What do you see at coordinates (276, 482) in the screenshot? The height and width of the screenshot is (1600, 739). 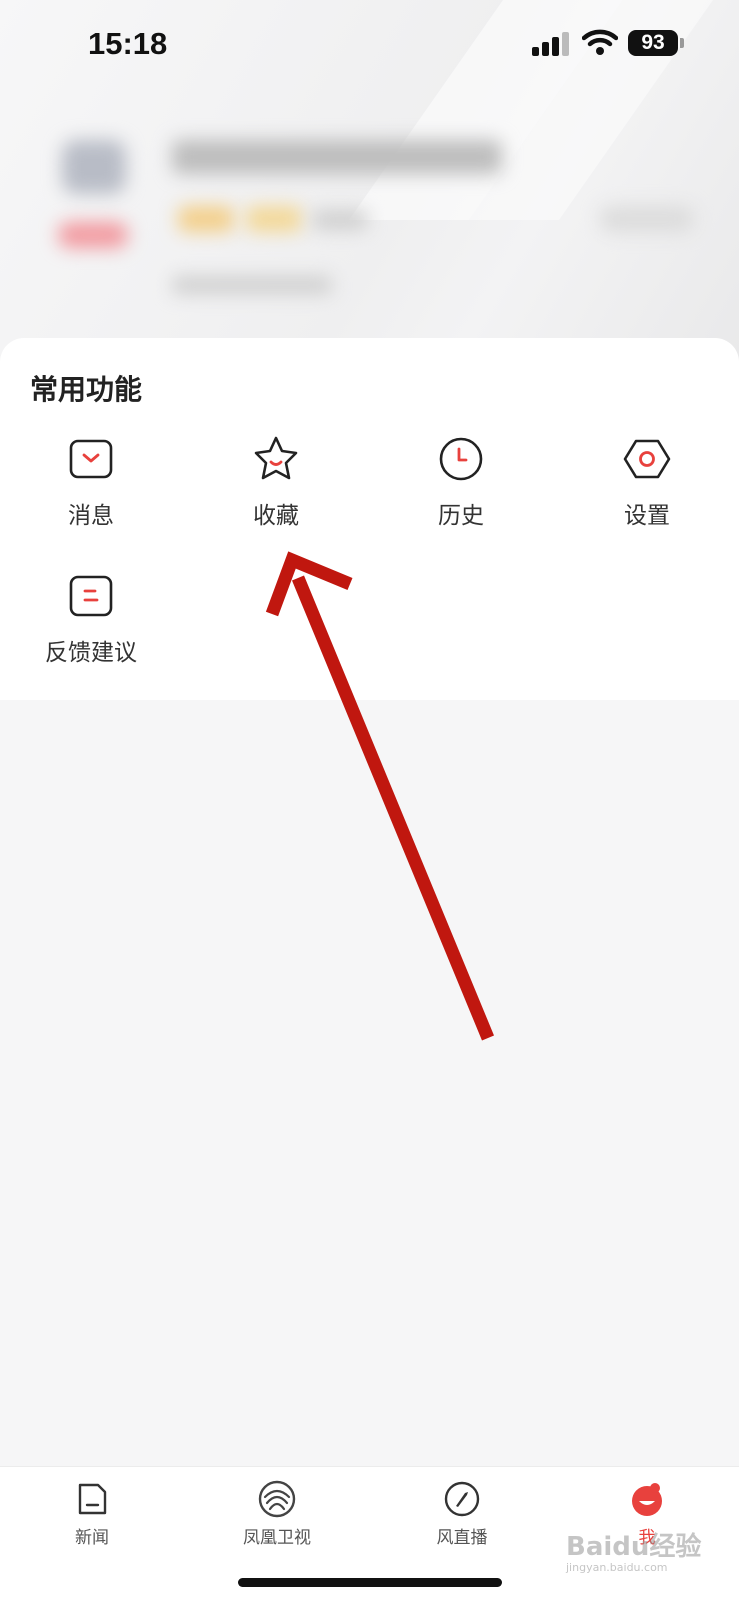 I see `func-favorites-button: 收藏` at bounding box center [276, 482].